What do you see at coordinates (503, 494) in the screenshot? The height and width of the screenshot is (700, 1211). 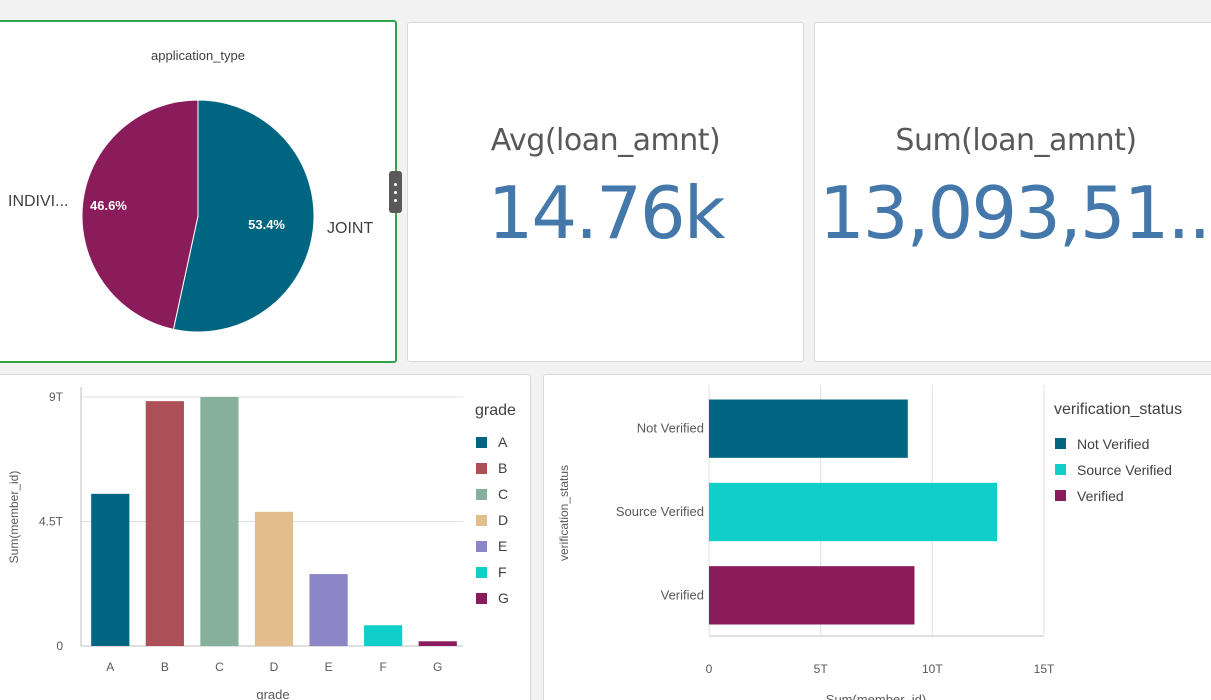 I see `legend-item-C: C` at bounding box center [503, 494].